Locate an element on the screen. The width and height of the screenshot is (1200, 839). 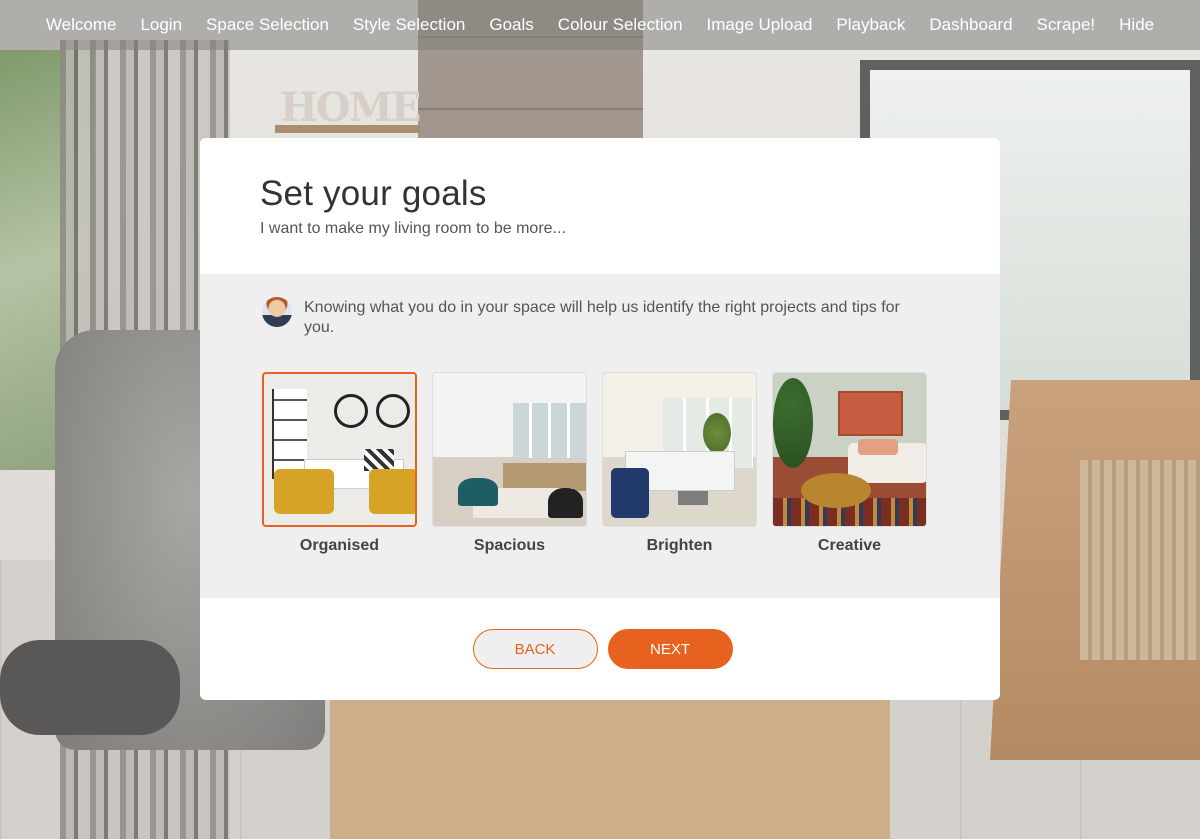
nav-hide: Hide is located at coordinates (1136, 25).